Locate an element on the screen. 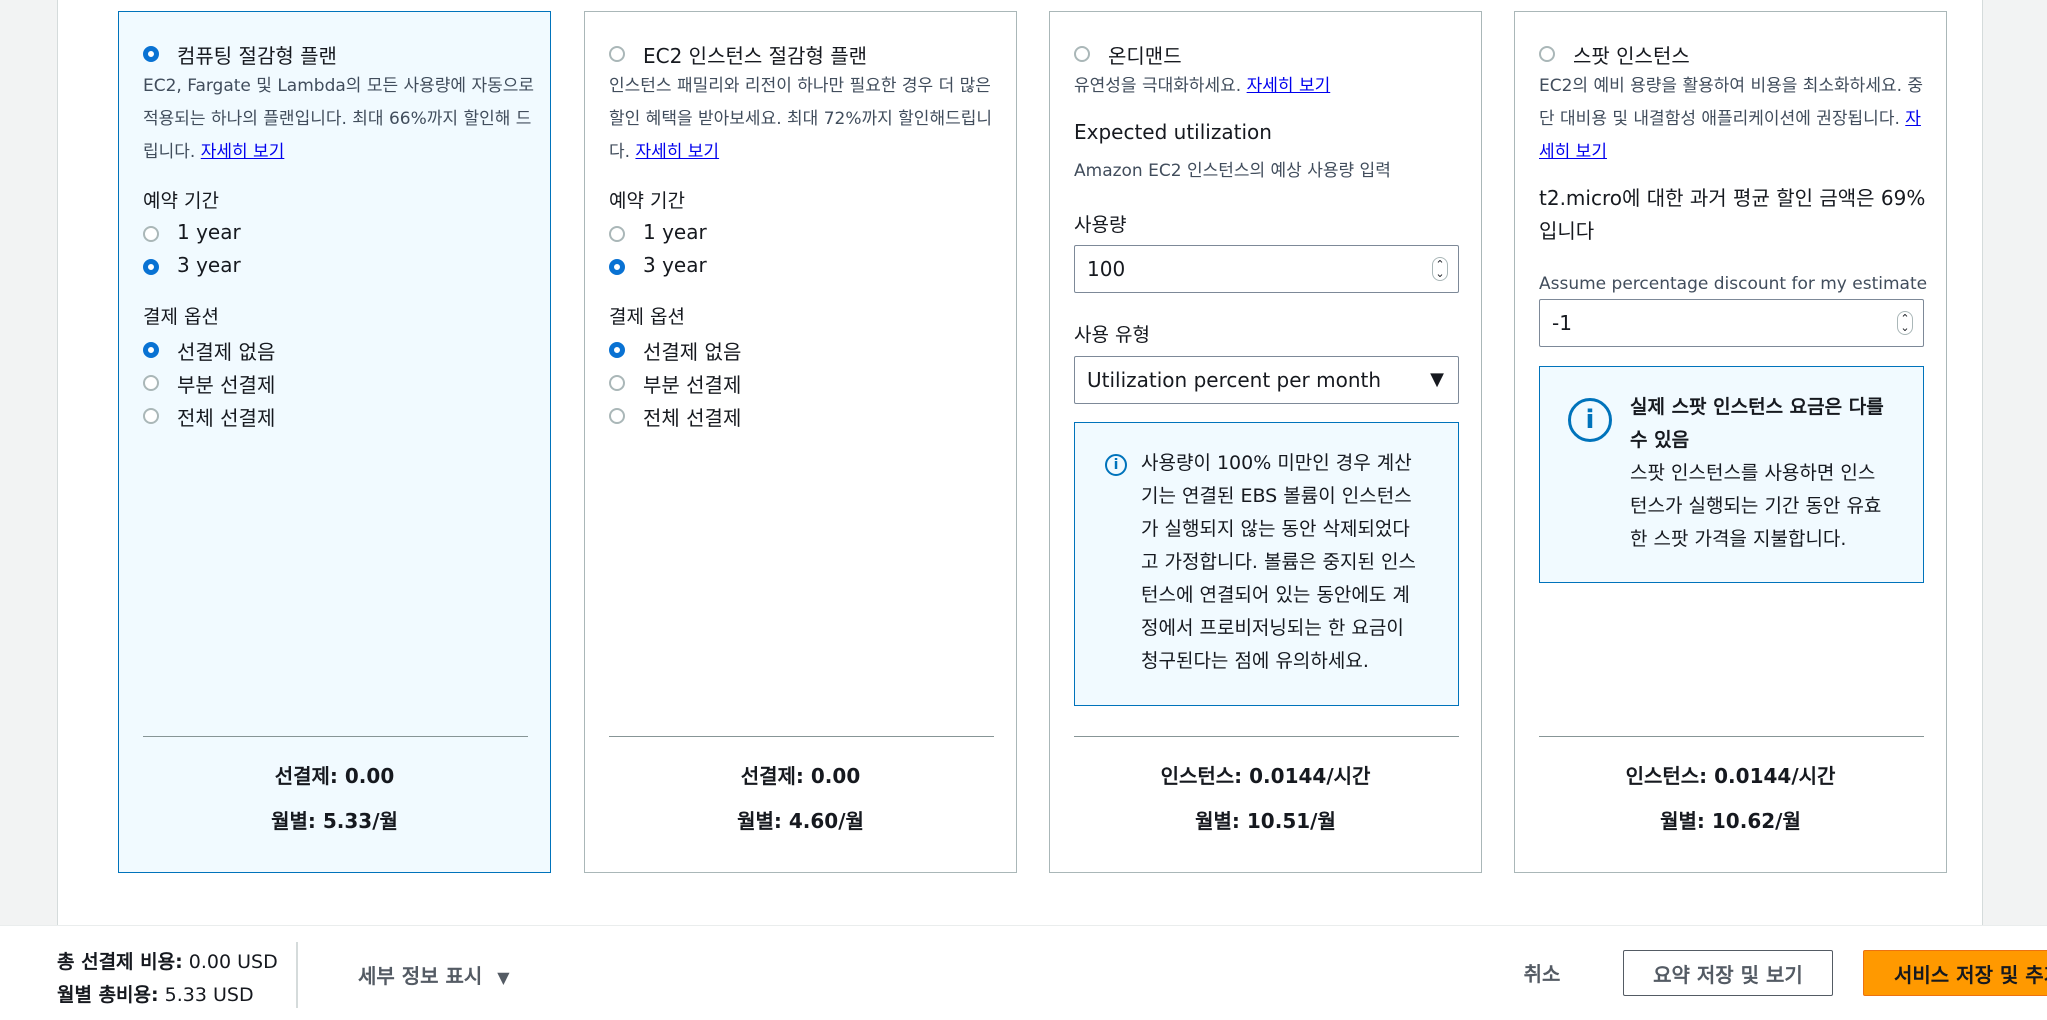  historical-discount-text: t2.micro에 대한 과거 평균 할인 금액은 69% 입니다 is located at coordinates (1732, 214).